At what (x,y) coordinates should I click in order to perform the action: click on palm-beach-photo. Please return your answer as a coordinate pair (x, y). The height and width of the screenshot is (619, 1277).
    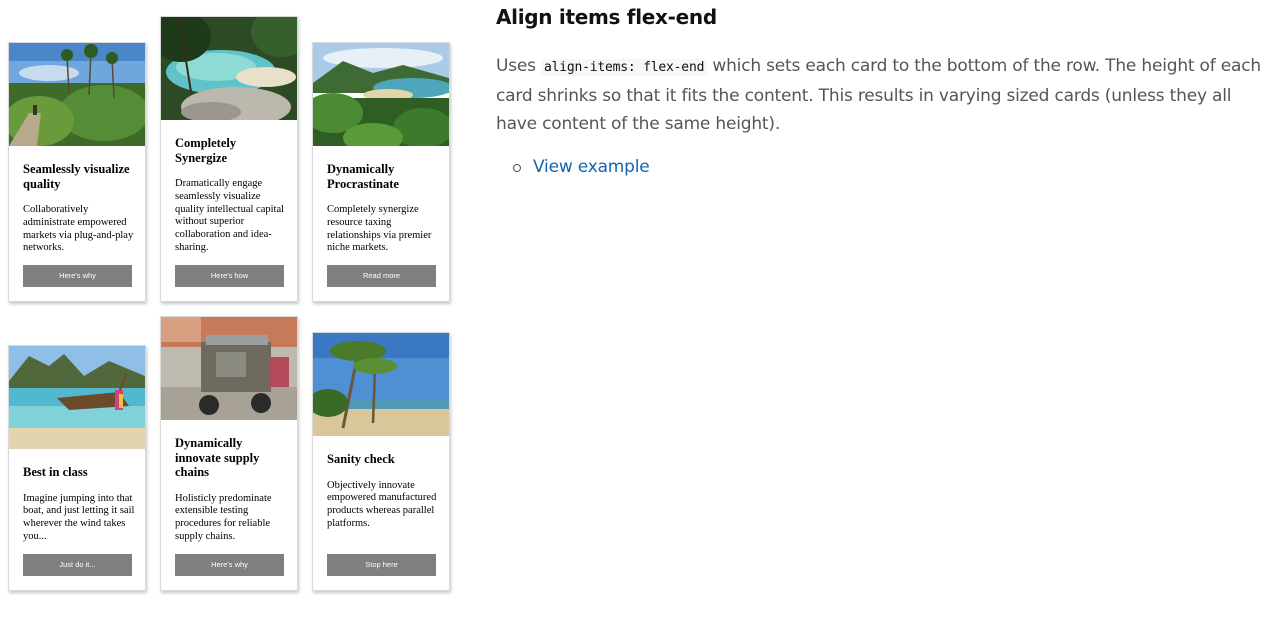
    Looking at the image, I should click on (381, 384).